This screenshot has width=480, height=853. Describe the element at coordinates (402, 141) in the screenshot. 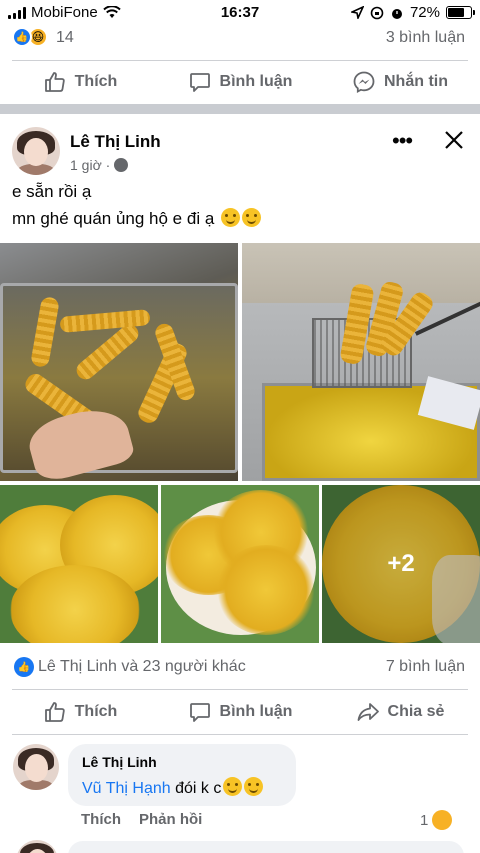

I see `more-icon: •••` at that location.